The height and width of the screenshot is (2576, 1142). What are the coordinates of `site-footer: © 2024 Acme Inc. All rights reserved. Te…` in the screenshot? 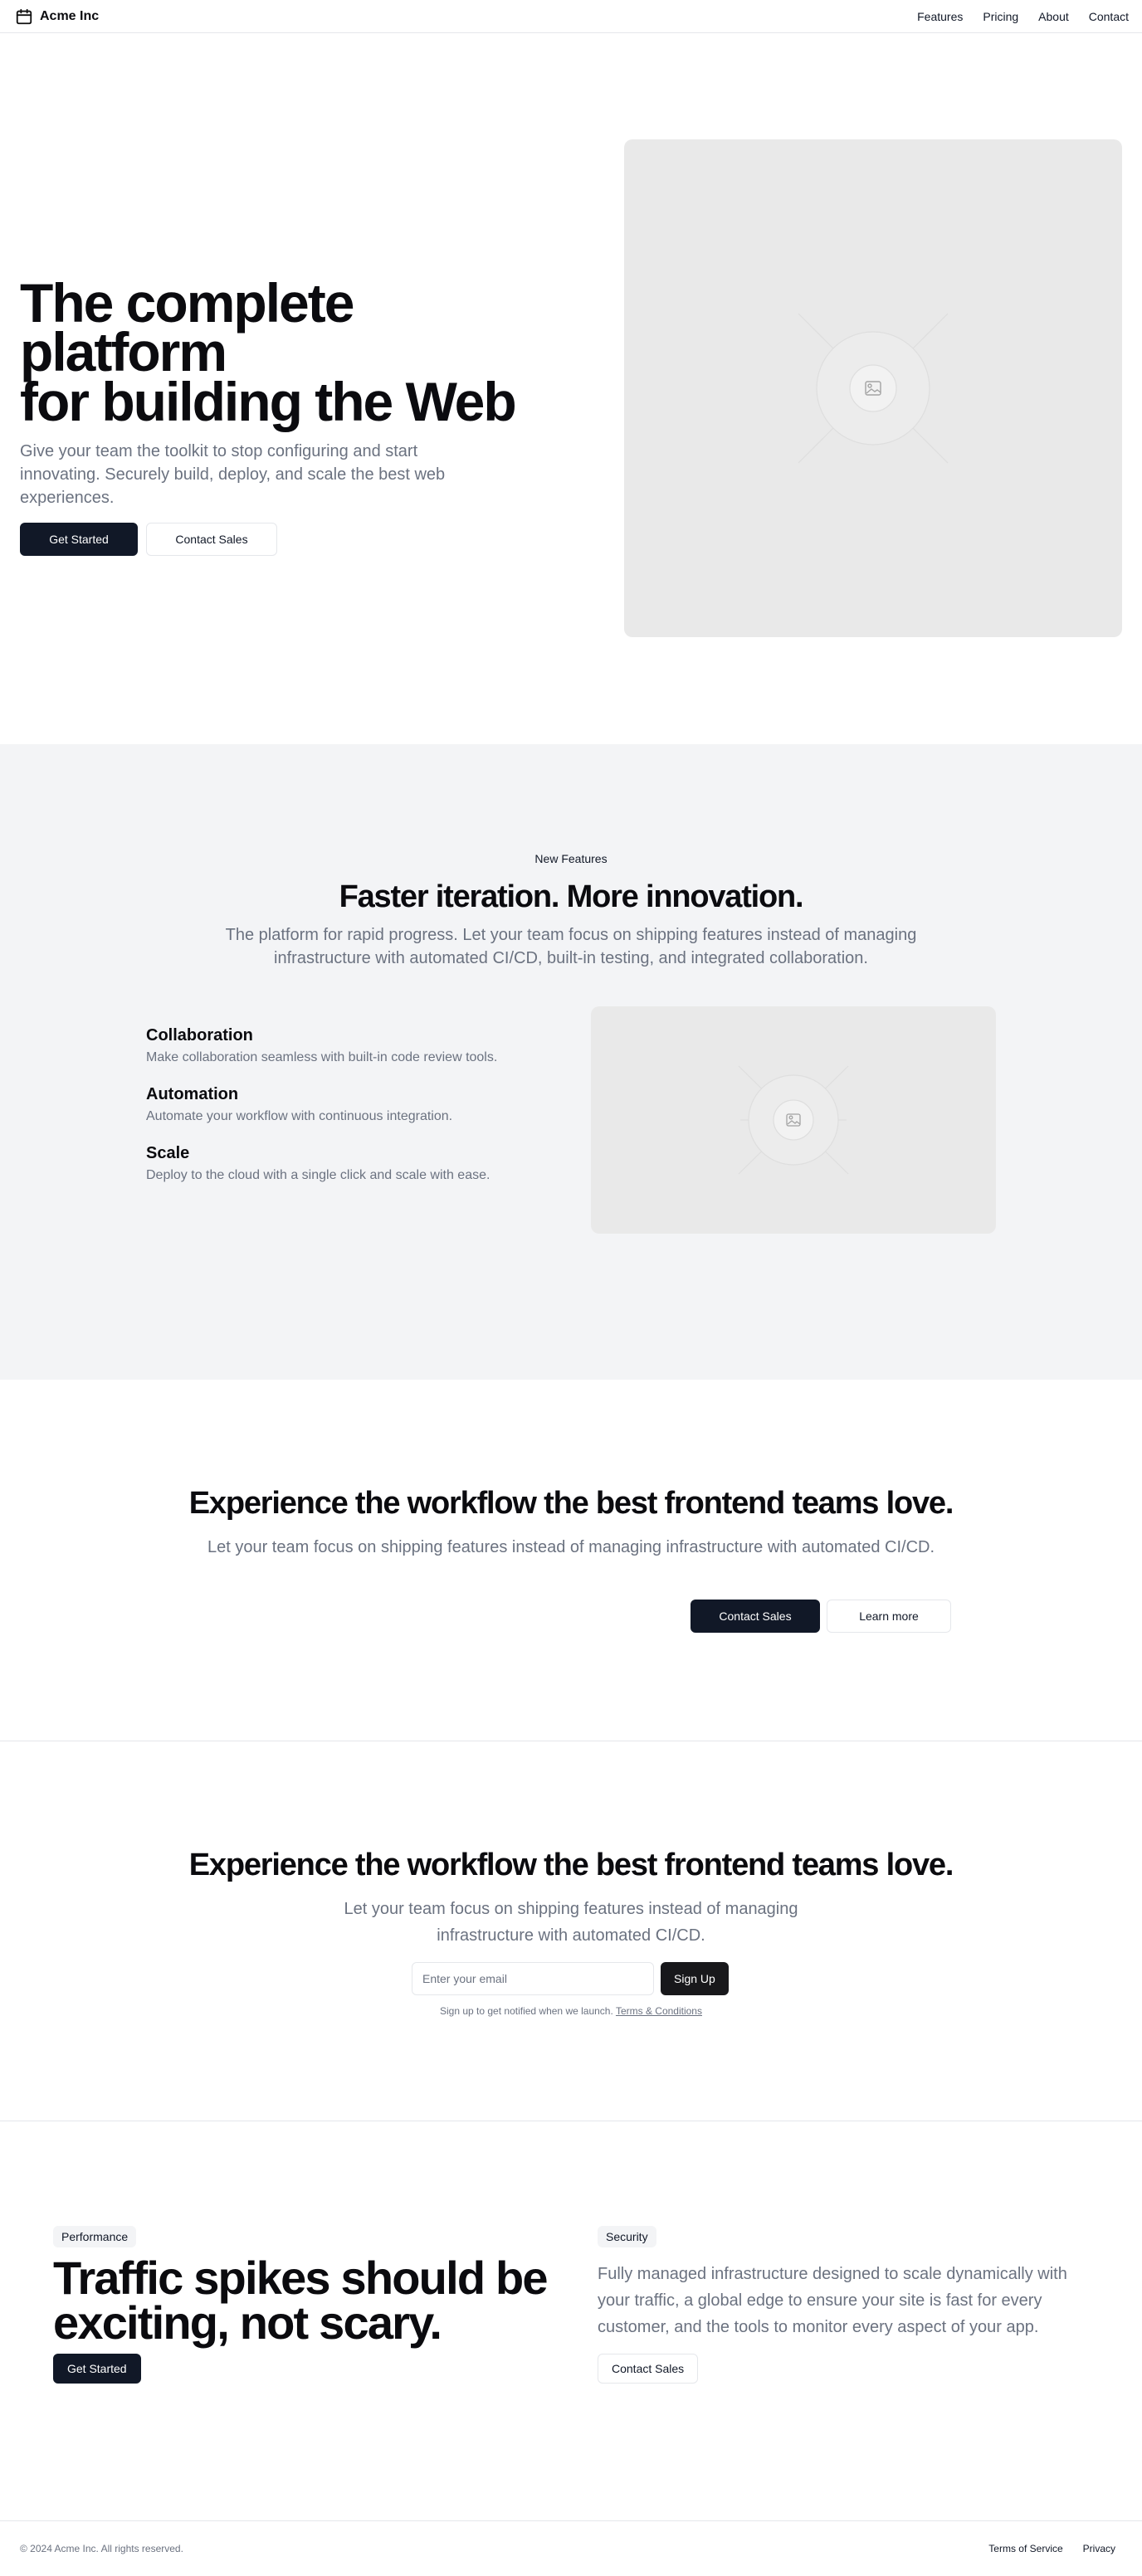 It's located at (571, 2548).